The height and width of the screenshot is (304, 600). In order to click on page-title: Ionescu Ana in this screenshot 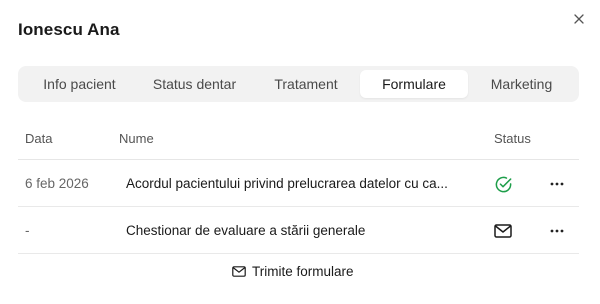, I will do `click(69, 29)`.